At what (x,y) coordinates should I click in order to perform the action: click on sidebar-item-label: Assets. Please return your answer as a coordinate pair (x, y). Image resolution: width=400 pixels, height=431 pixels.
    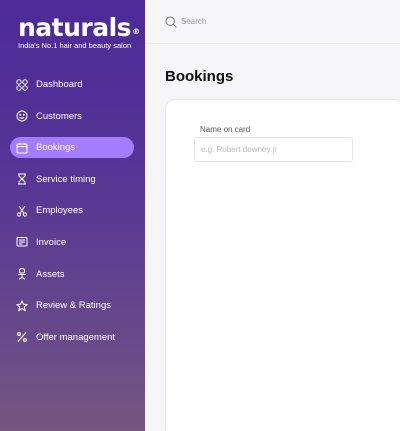
    Looking at the image, I should click on (50, 274).